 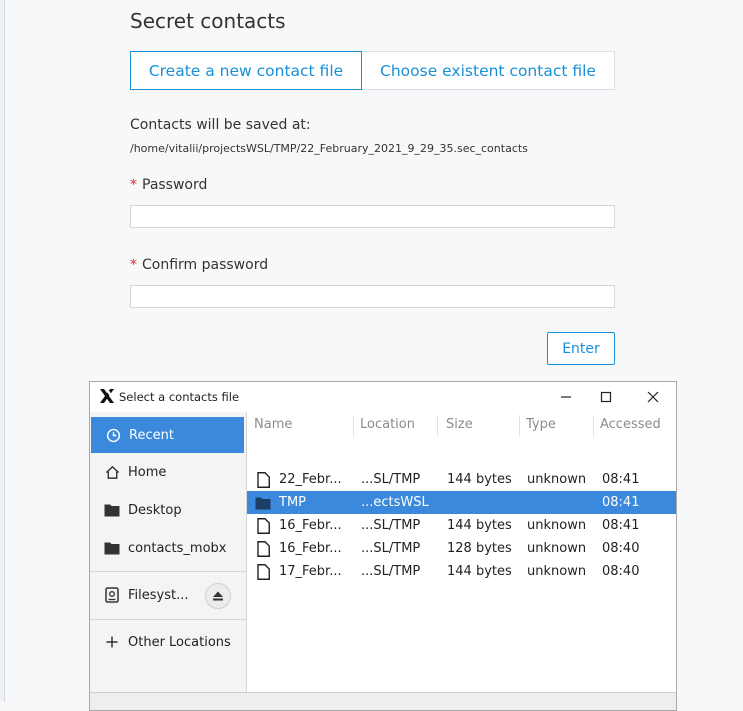 What do you see at coordinates (541, 424) in the screenshot?
I see `column-header-type: Type` at bounding box center [541, 424].